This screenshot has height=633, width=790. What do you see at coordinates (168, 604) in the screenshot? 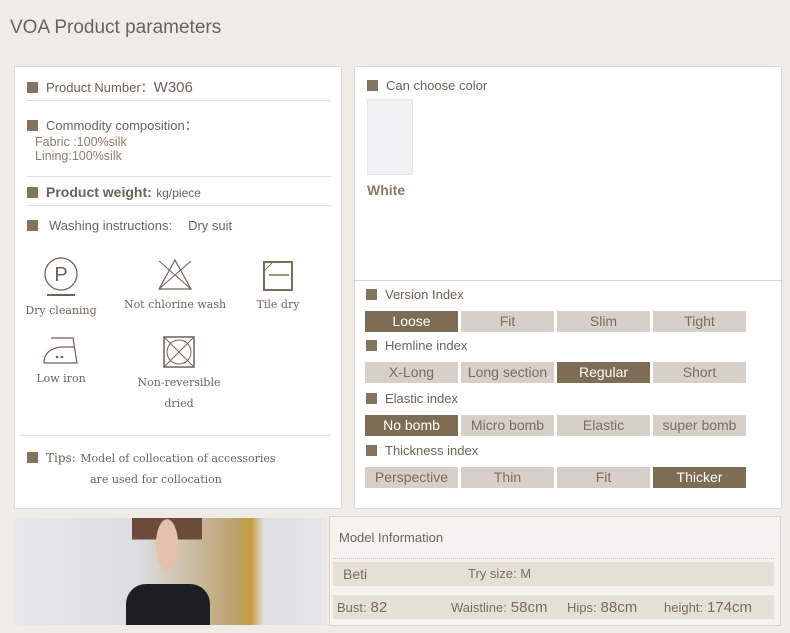
I see `model-dress` at bounding box center [168, 604].